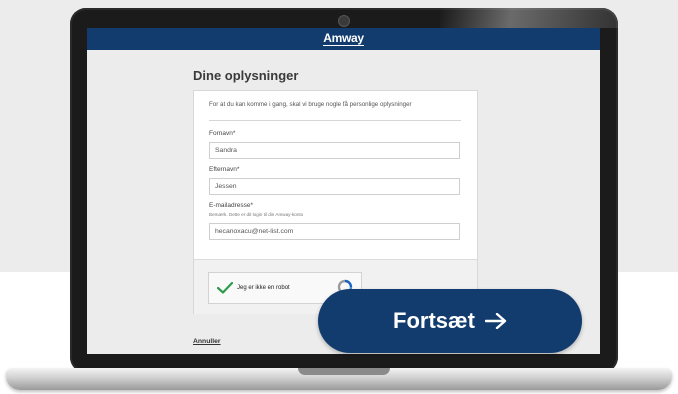 The image size is (678, 394). What do you see at coordinates (495, 321) in the screenshot?
I see `arrow-right-icon` at bounding box center [495, 321].